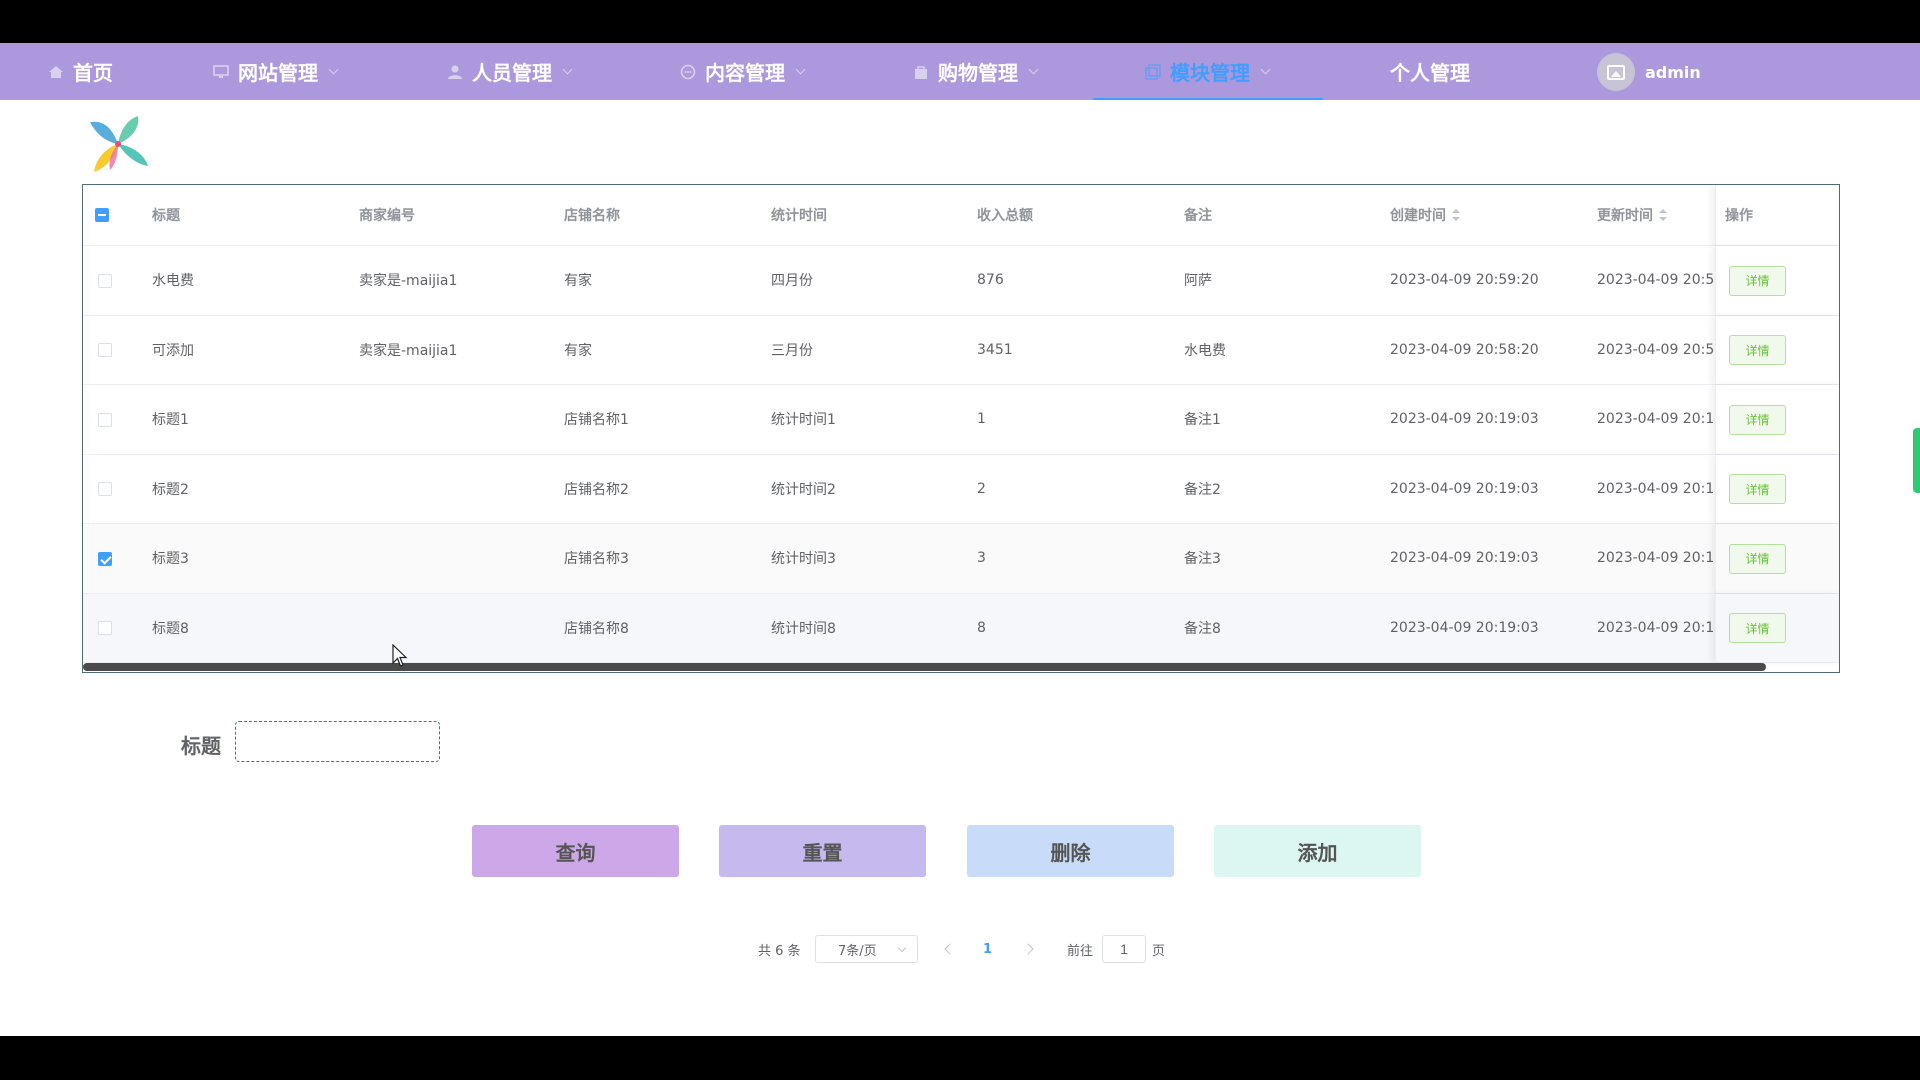 Image resolution: width=1920 pixels, height=1080 pixels. I want to click on column-header-label: 备注, so click(1198, 216).